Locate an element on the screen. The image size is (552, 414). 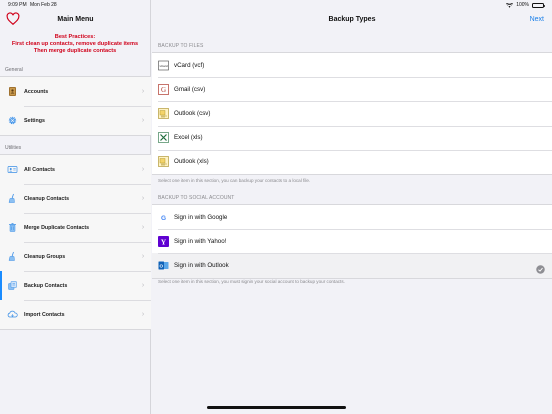
file-type-label: Excel (xls) is located at coordinates (188, 138).